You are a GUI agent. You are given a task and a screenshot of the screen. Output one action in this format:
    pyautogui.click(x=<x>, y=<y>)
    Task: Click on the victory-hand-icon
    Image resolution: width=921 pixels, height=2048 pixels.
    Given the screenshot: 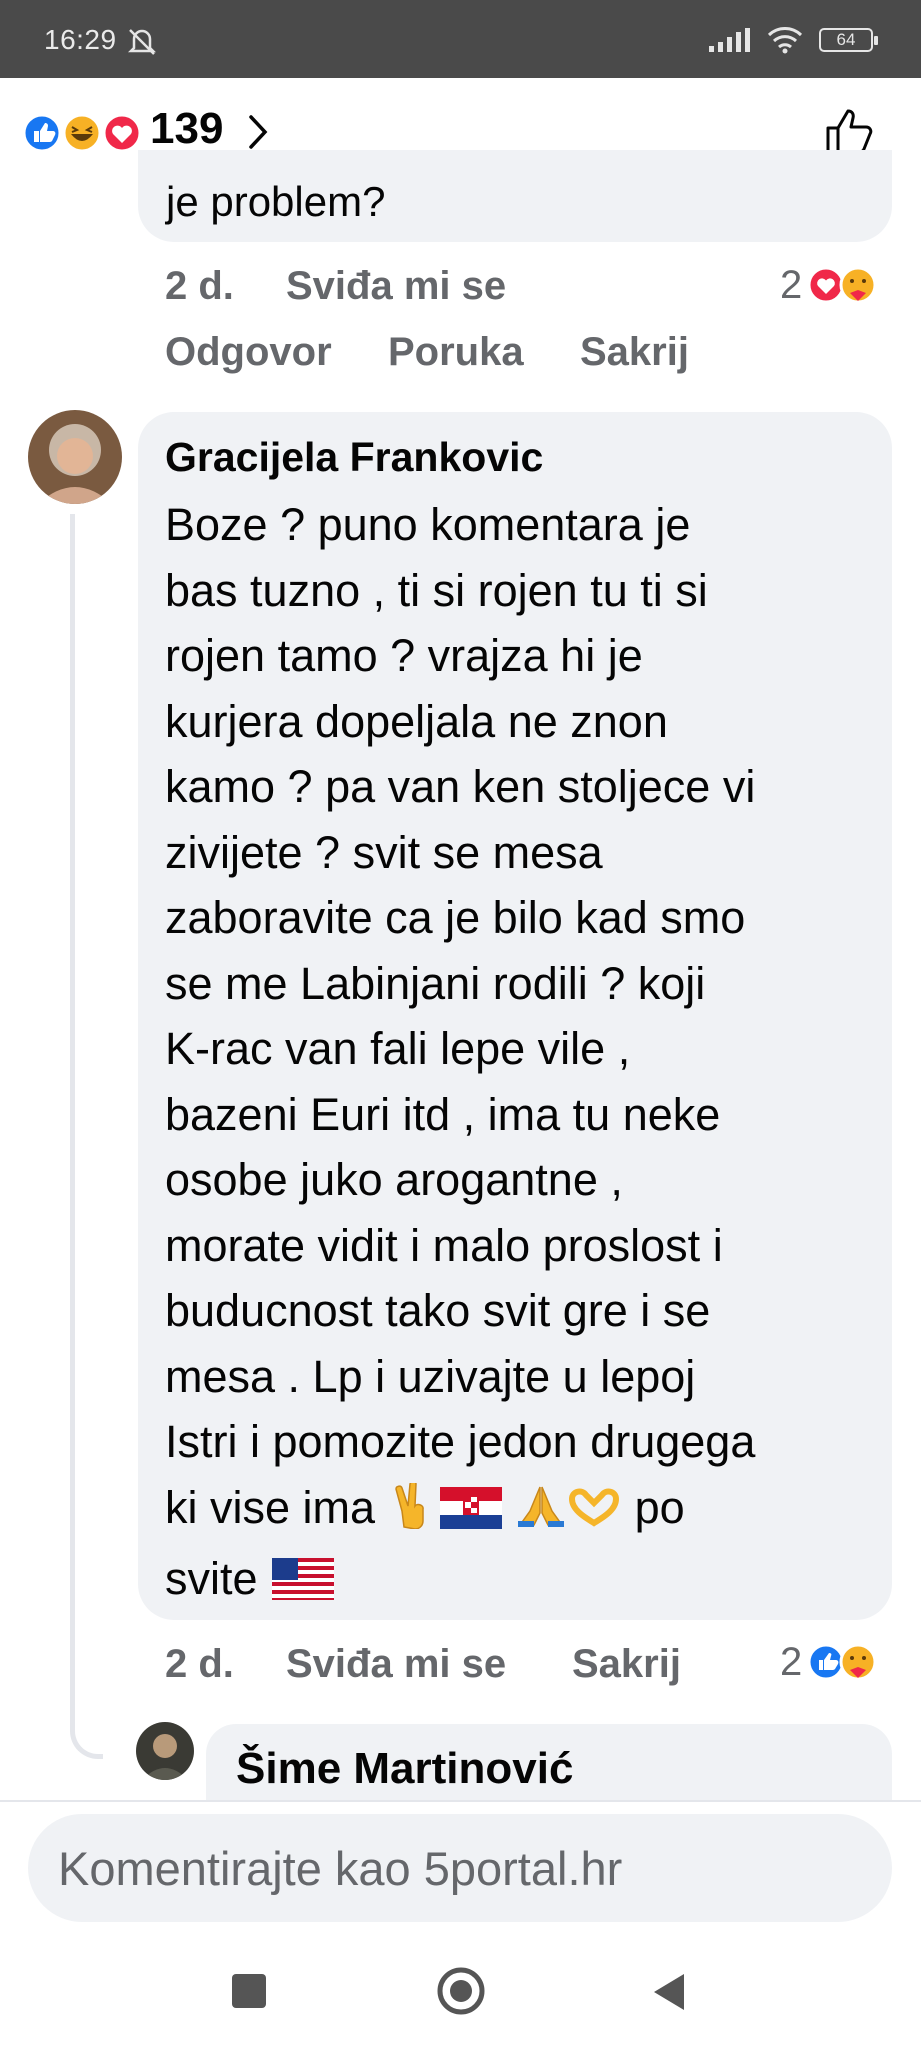 What is the action you would take?
    pyautogui.click(x=413, y=1513)
    